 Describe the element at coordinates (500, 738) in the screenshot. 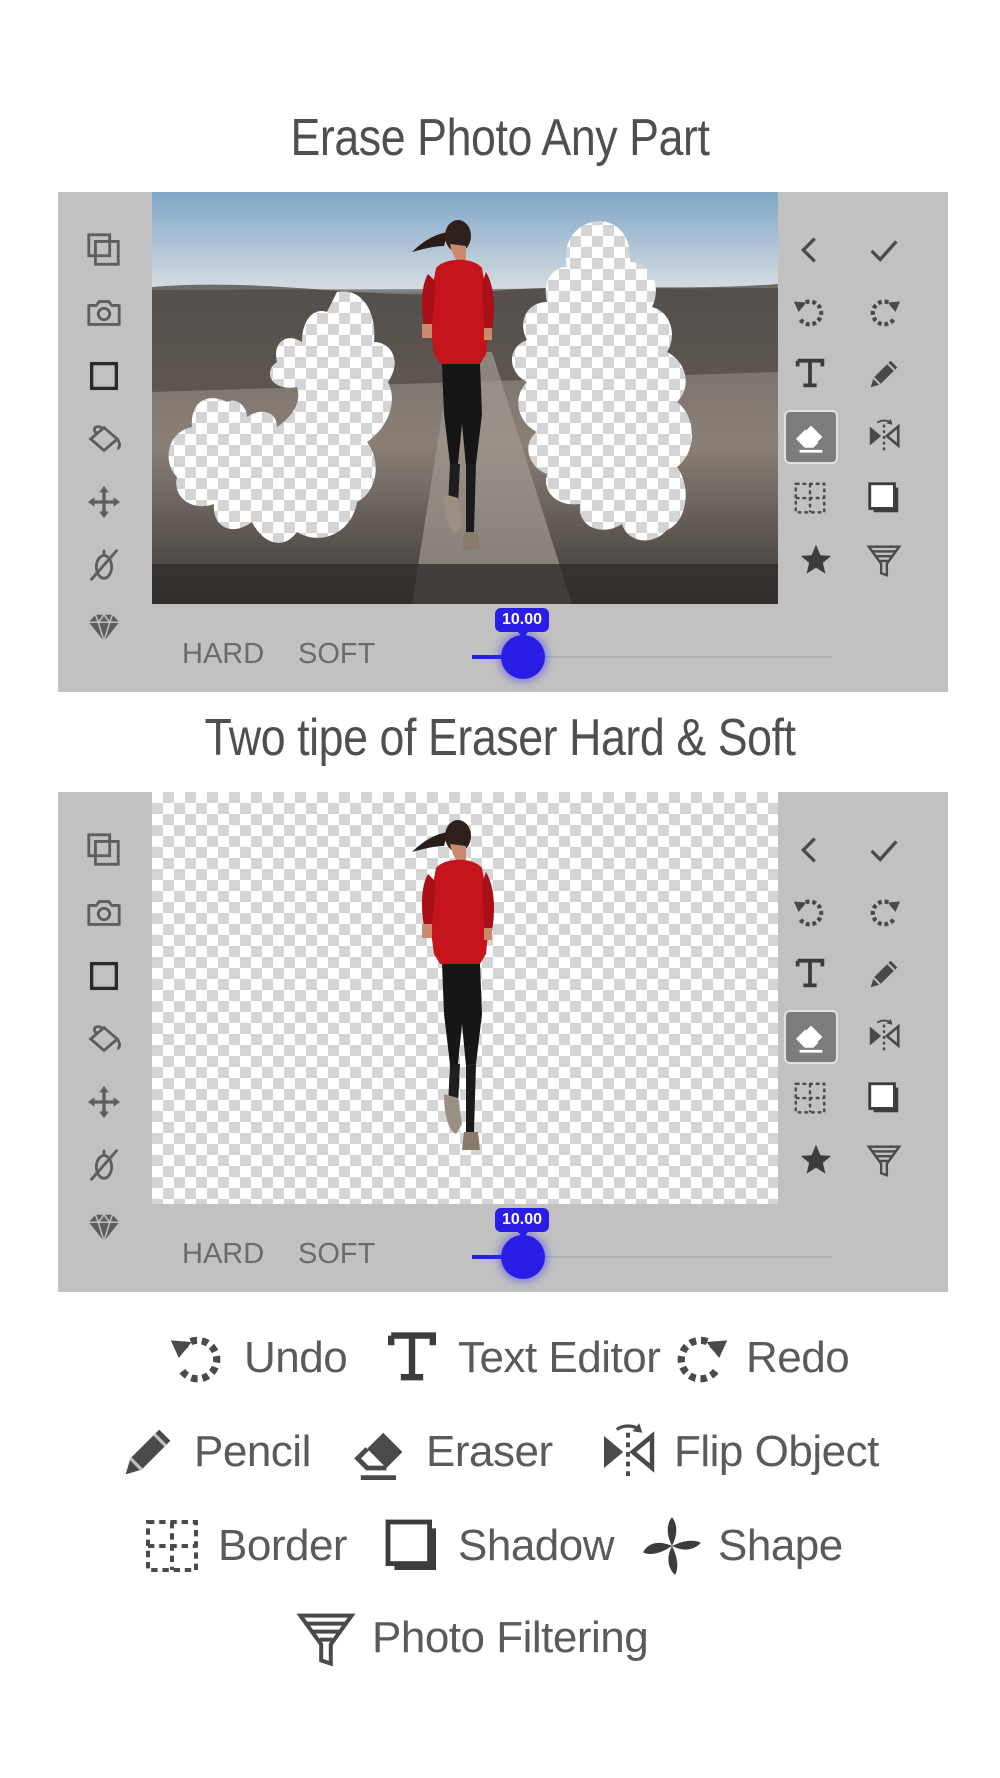

I see `heading-two-erasers: Two tipe of Eraser Hard & Soft` at that location.